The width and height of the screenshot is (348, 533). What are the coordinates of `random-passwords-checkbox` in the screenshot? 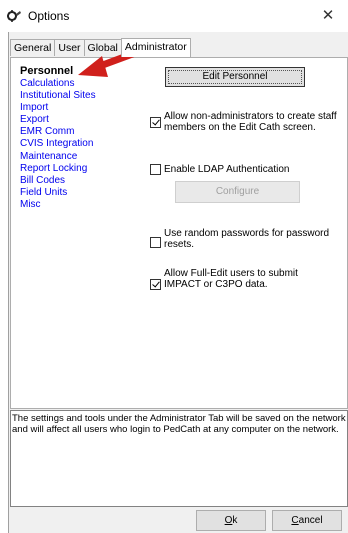 It's located at (155, 242).